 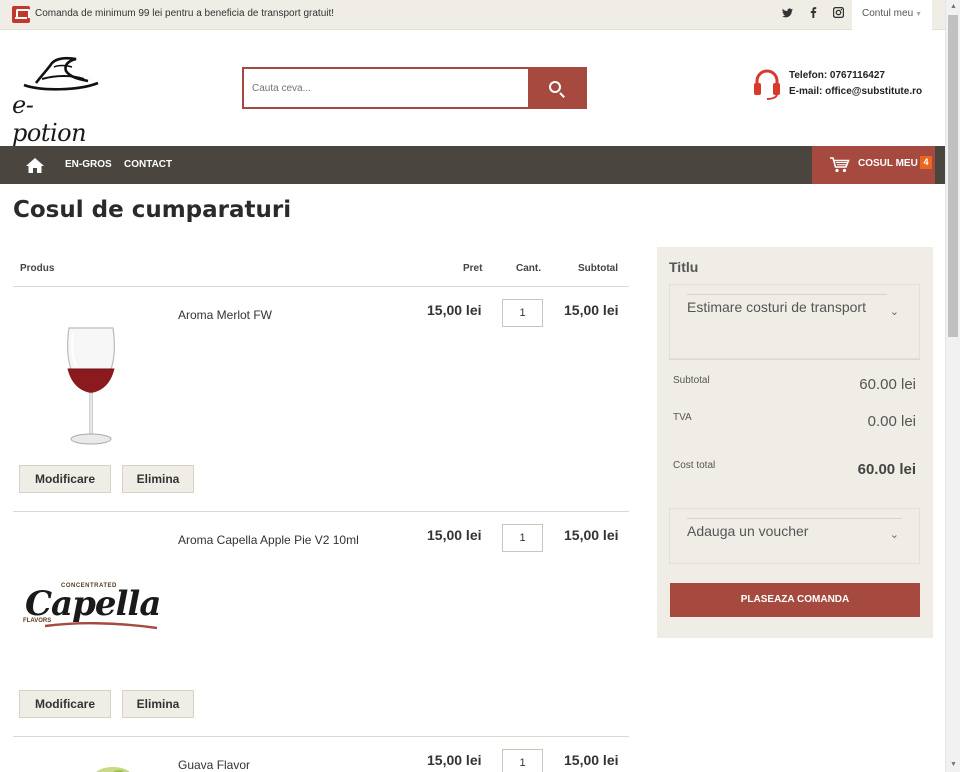 I want to click on logo-text: e-potion, so click(x=49, y=119).